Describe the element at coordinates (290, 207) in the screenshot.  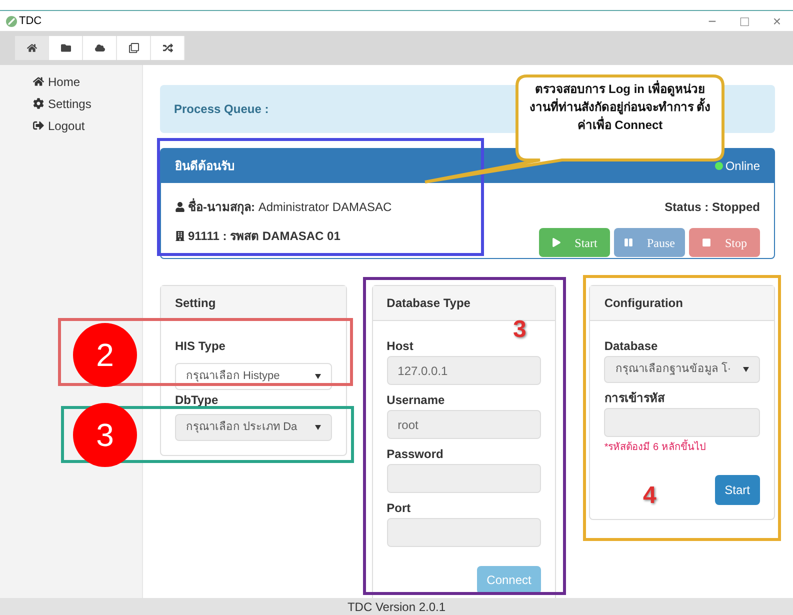
I see `user-name: ชื่อ-นามสกุล: Administrator DAMASAC` at that location.